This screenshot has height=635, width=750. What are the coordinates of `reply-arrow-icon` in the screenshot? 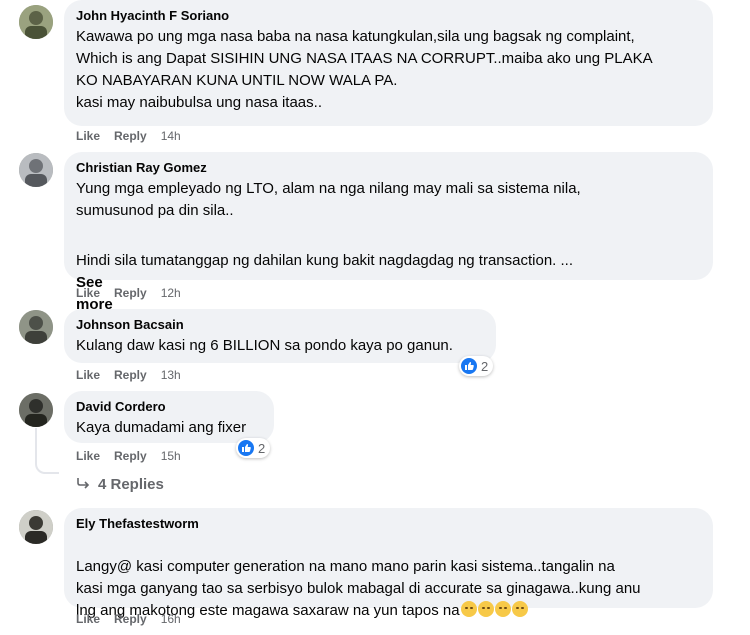 It's located at (83, 484).